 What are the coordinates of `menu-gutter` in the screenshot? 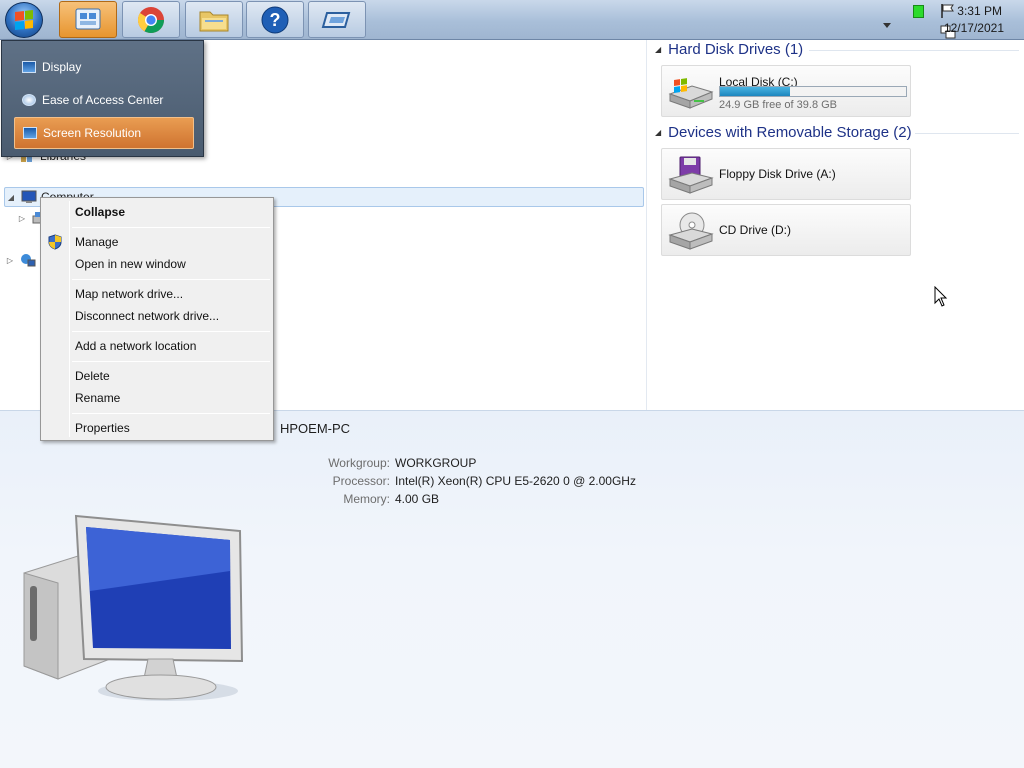 It's located at (69, 319).